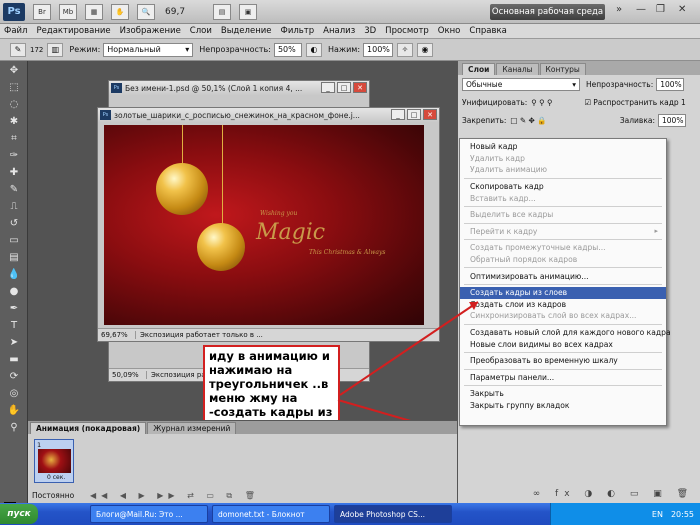 This screenshot has width=700, height=525. Describe the element at coordinates (660, 9) in the screenshot. I see `maximize-icon: ❐` at that location.